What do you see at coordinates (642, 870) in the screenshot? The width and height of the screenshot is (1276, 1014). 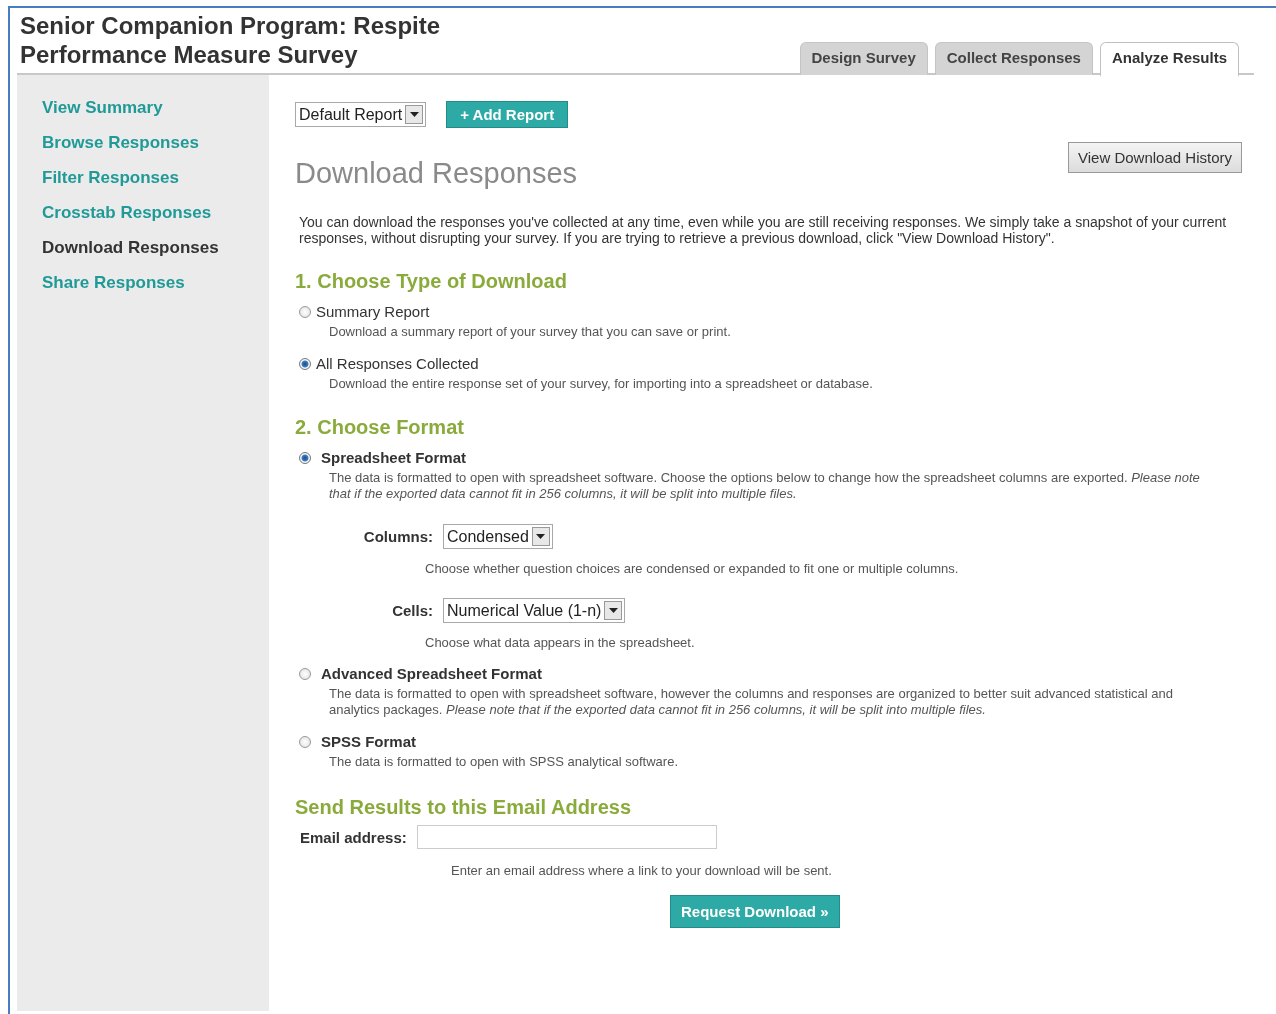 I see `email-hint: Enter an email address where a link to your download will be sent.` at bounding box center [642, 870].